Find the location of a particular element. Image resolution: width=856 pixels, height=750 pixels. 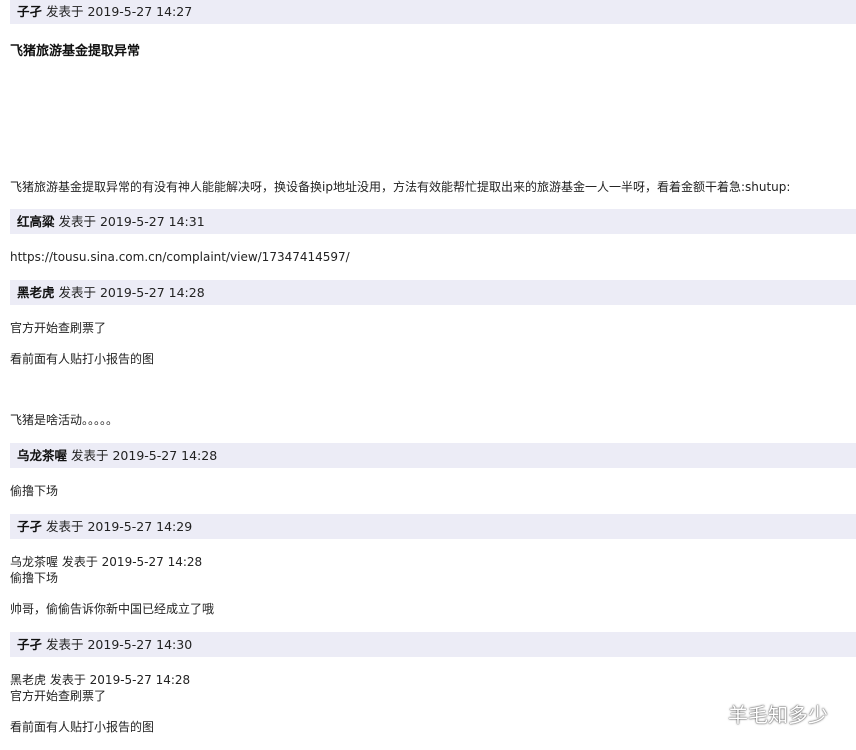

post-author: 黑老虎 is located at coordinates (36, 292).